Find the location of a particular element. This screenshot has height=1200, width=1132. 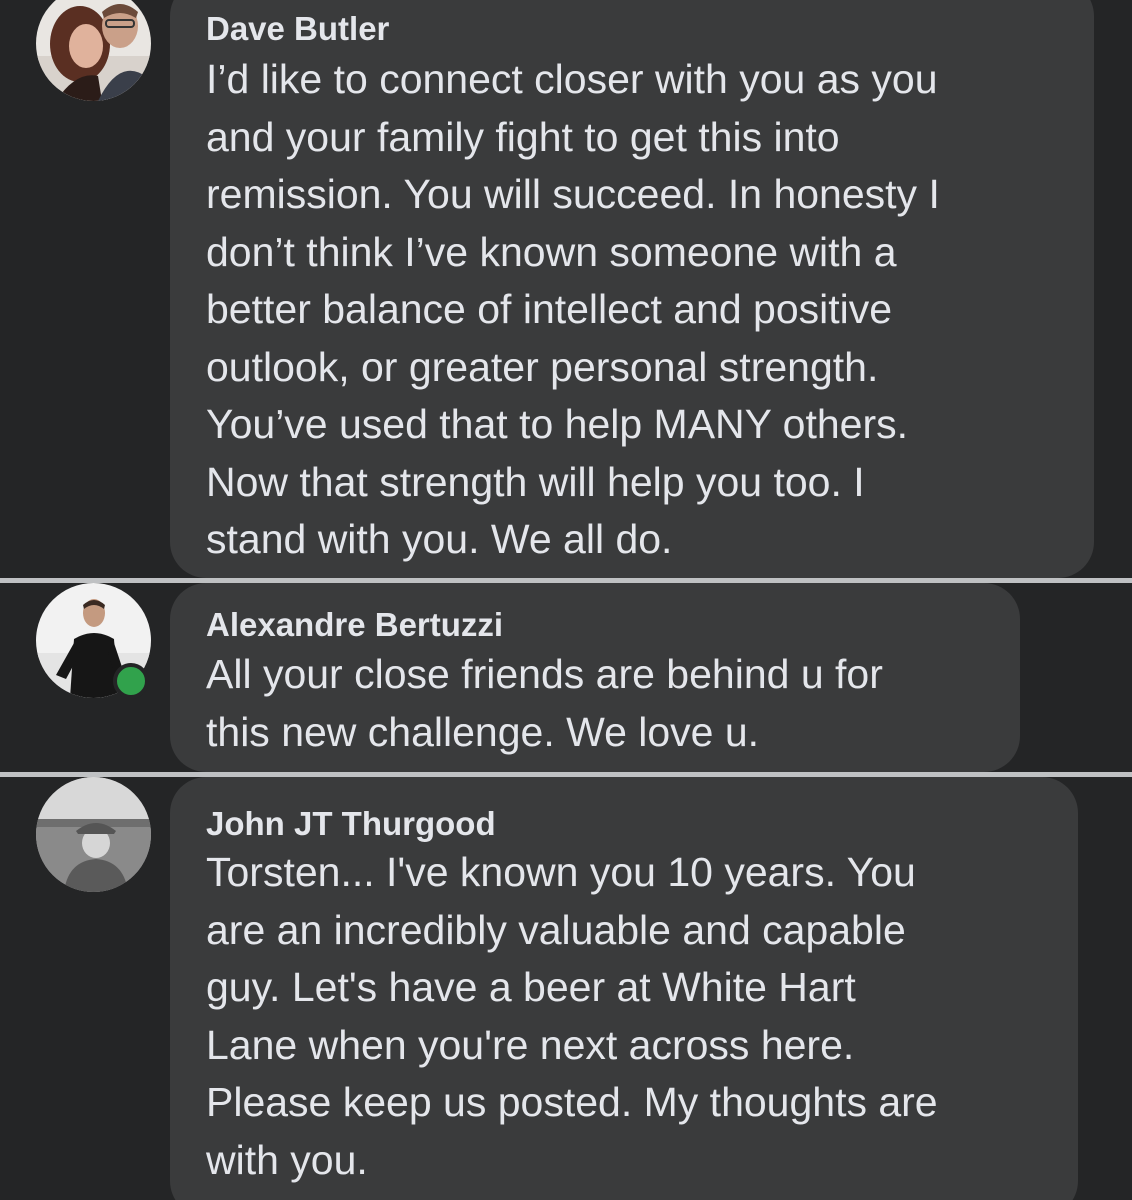

comment-line: guy. Let's have a beer at White Hart is located at coordinates (531, 987).